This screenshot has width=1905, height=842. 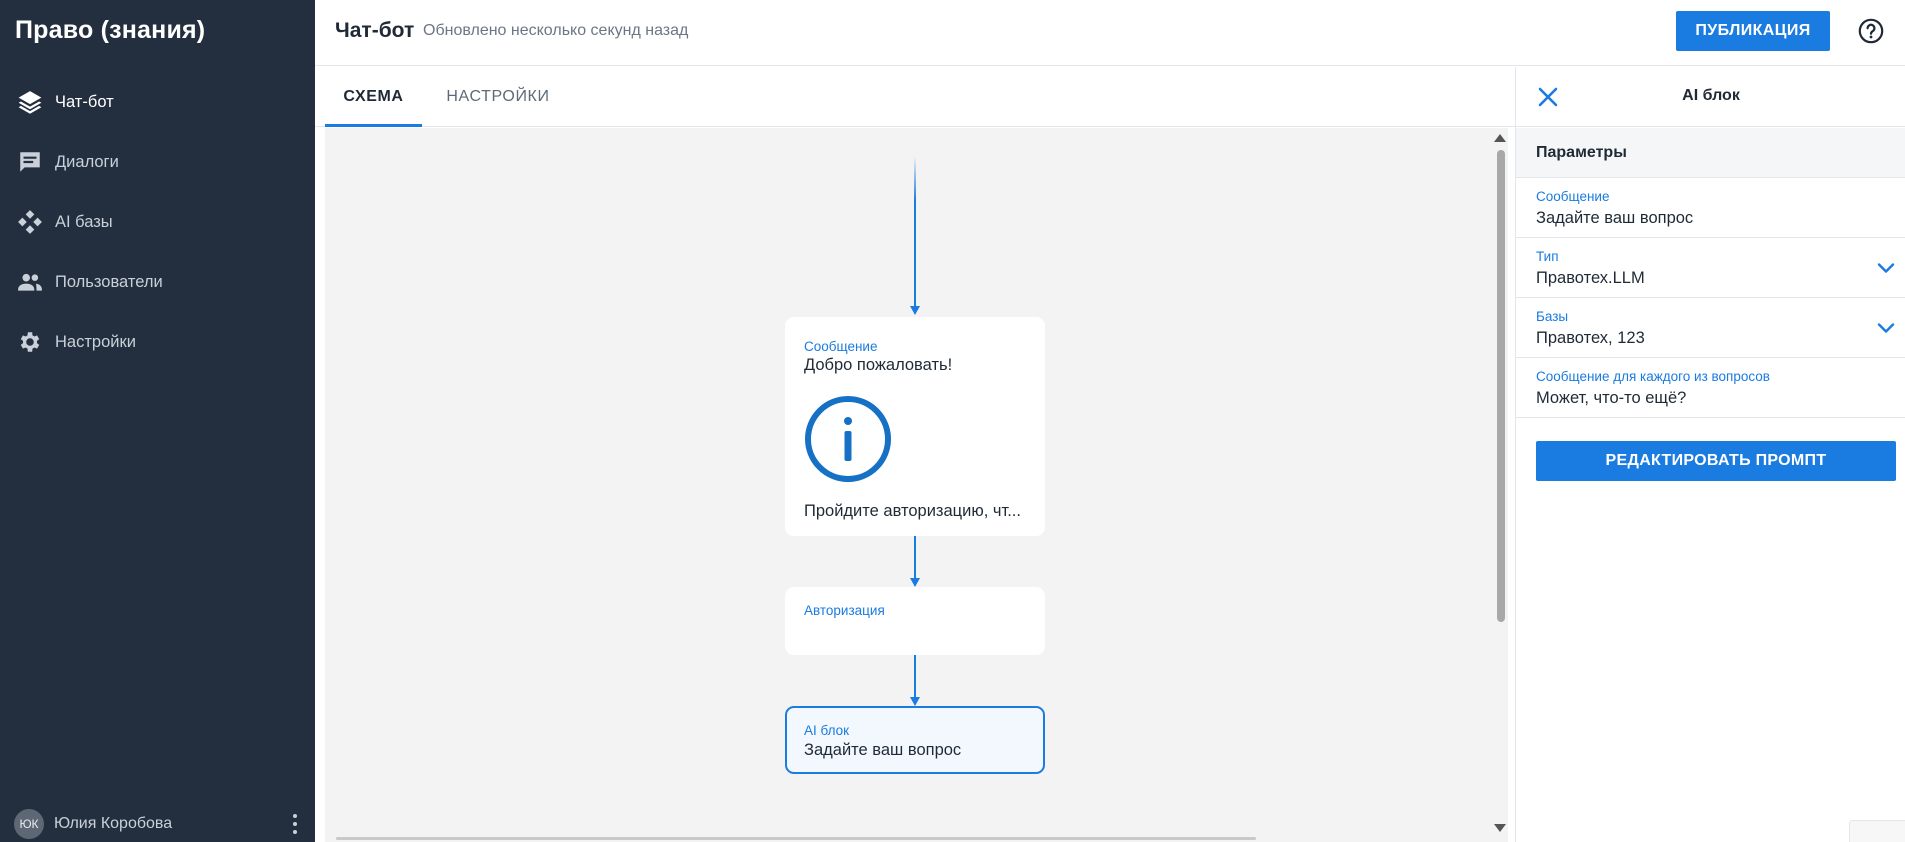 I want to click on field-value: Может, что-то ещё?, so click(x=1611, y=398).